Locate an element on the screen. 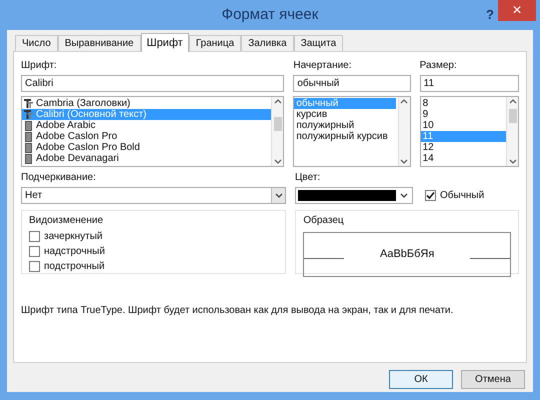 Image resolution: width=540 pixels, height=400 pixels. help-button: ? is located at coordinates (490, 14).